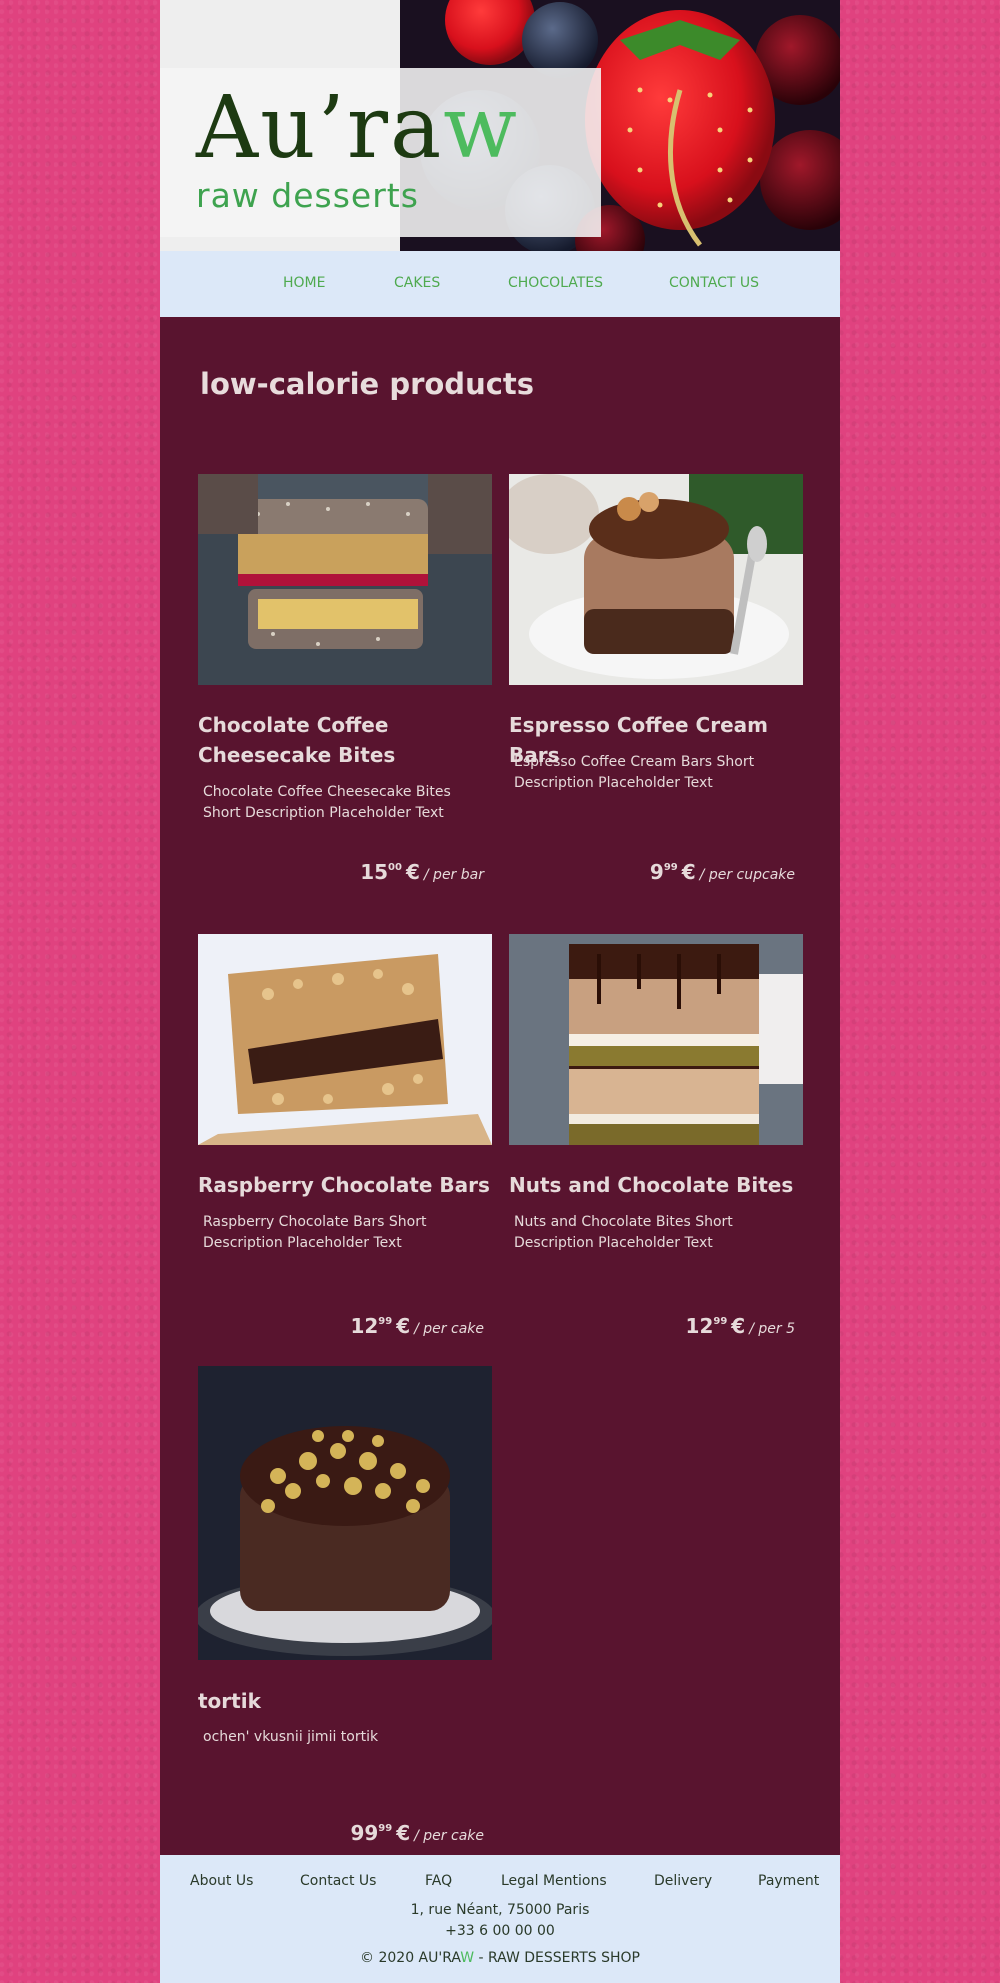  I want to click on footer-link-delivery: Delivery, so click(683, 1881).